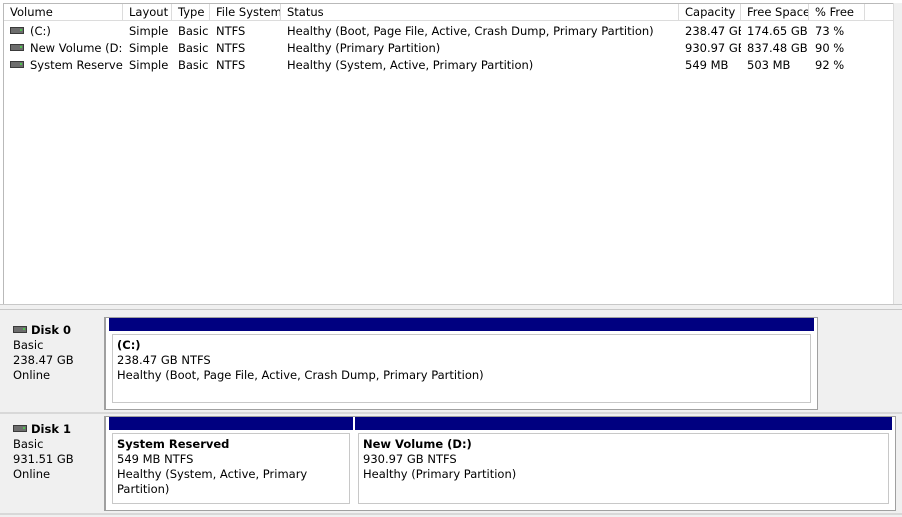  Describe the element at coordinates (830, 65) in the screenshot. I see `percent-free-cell: 92 %` at that location.